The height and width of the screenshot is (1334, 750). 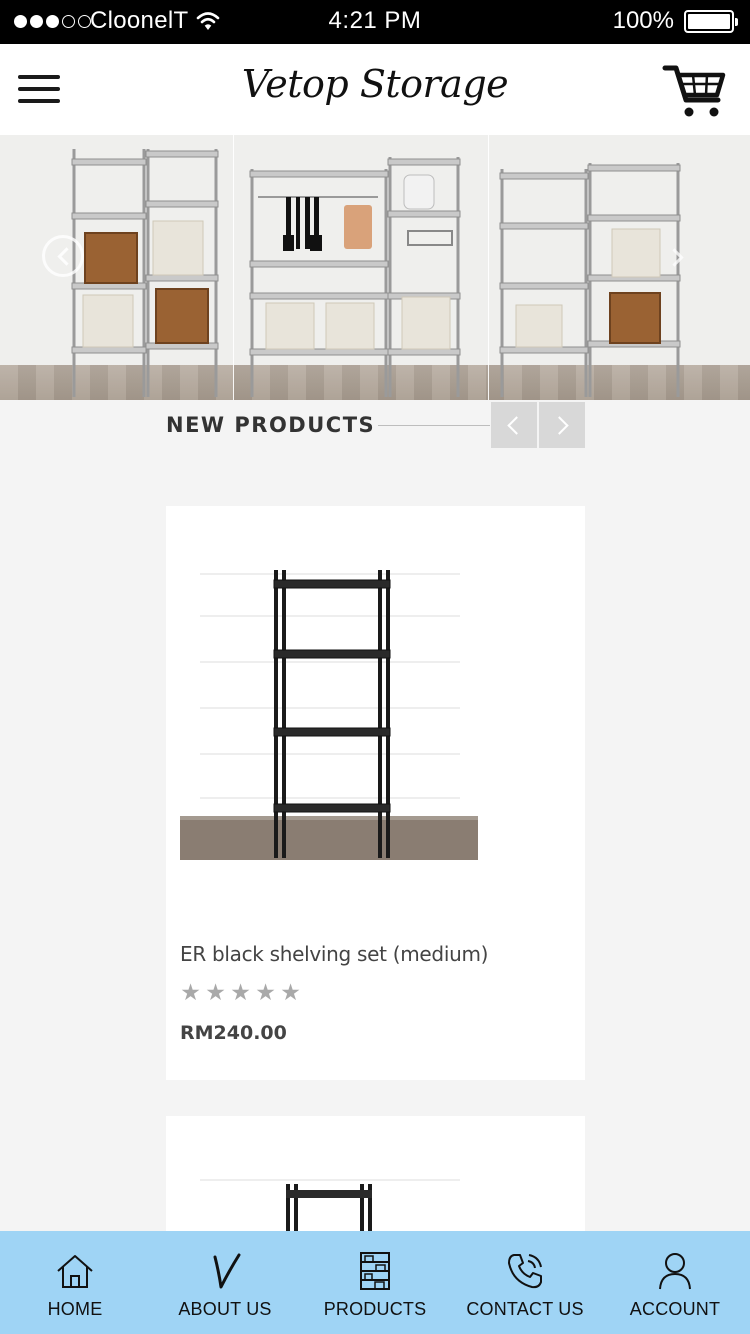 I want to click on tab-products: PRODUCTS, so click(x=375, y=1282).